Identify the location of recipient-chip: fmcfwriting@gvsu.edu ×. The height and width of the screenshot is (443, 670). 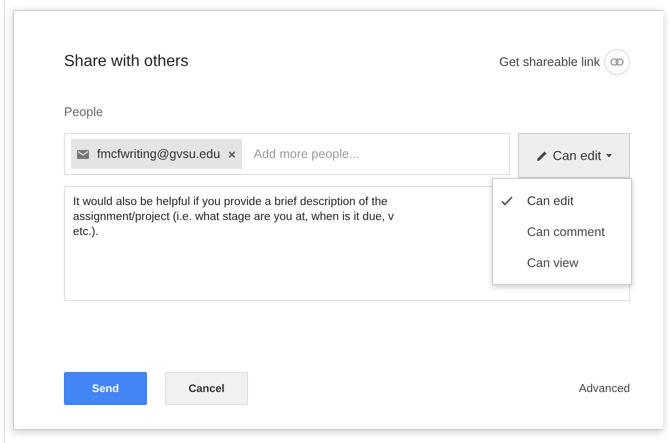
(156, 154).